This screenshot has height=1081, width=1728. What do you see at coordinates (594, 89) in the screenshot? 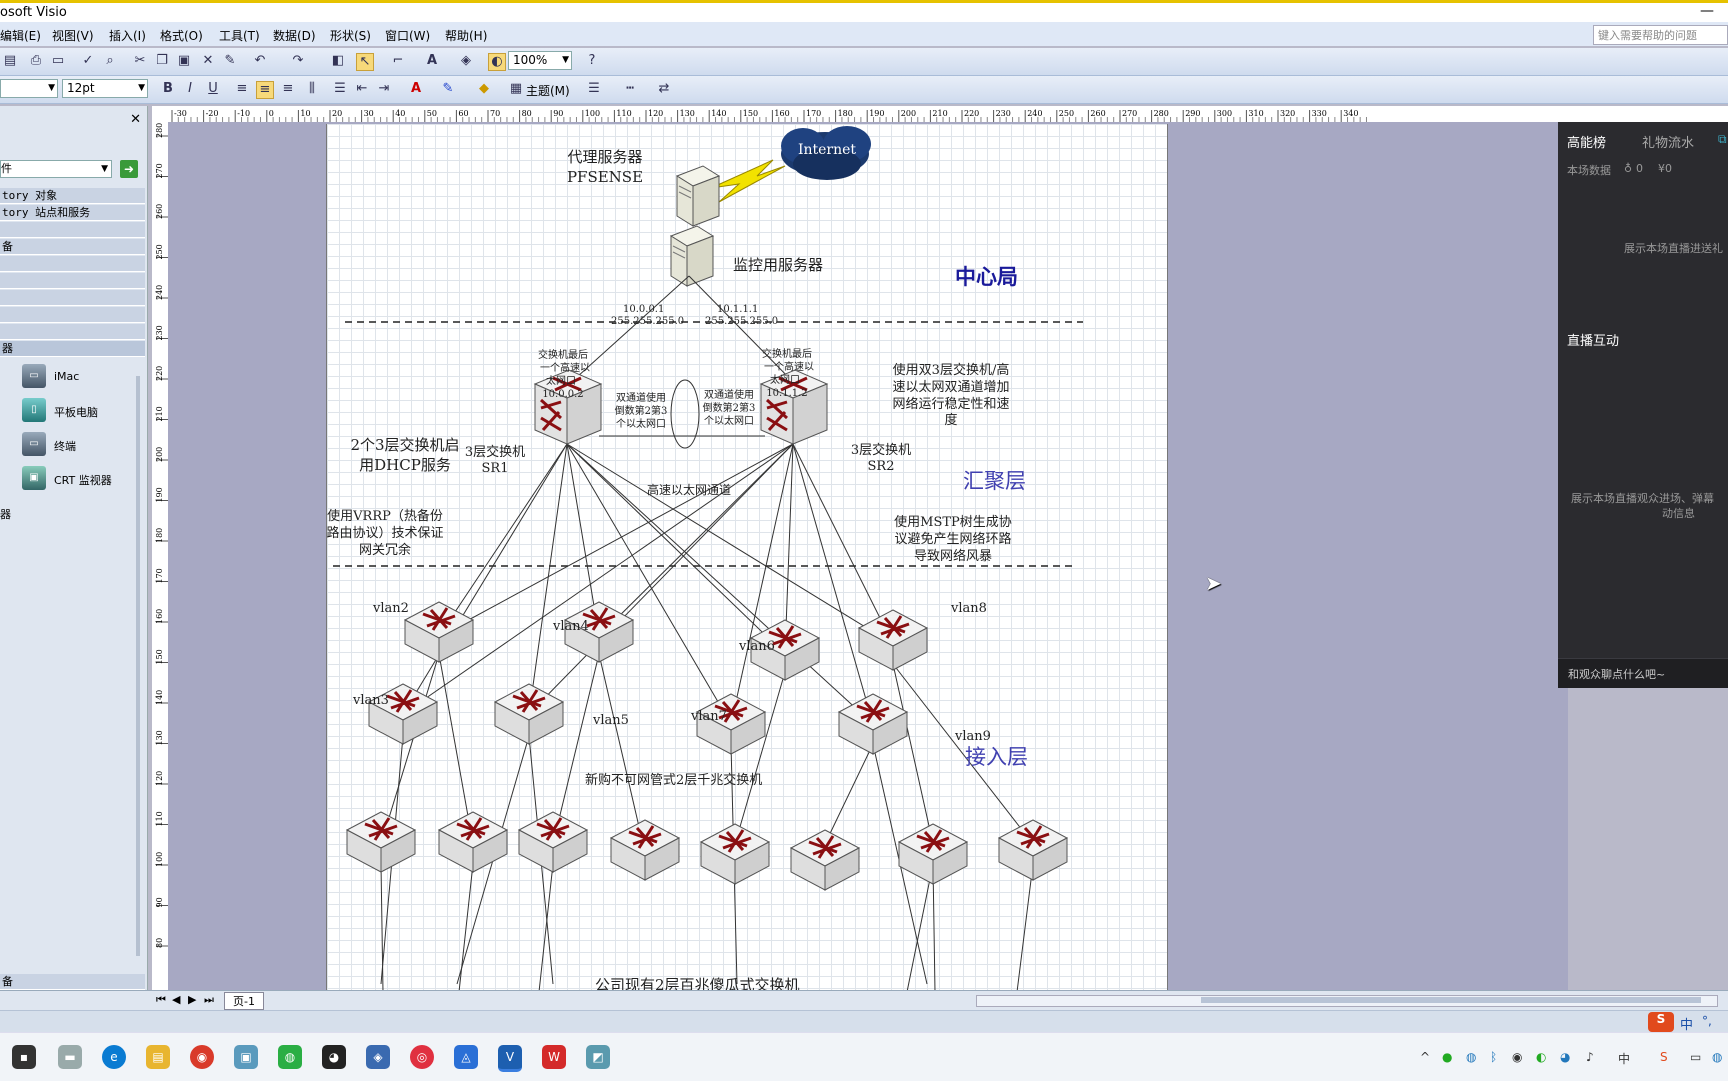
I see `line-weight-icon: ☰` at bounding box center [594, 89].